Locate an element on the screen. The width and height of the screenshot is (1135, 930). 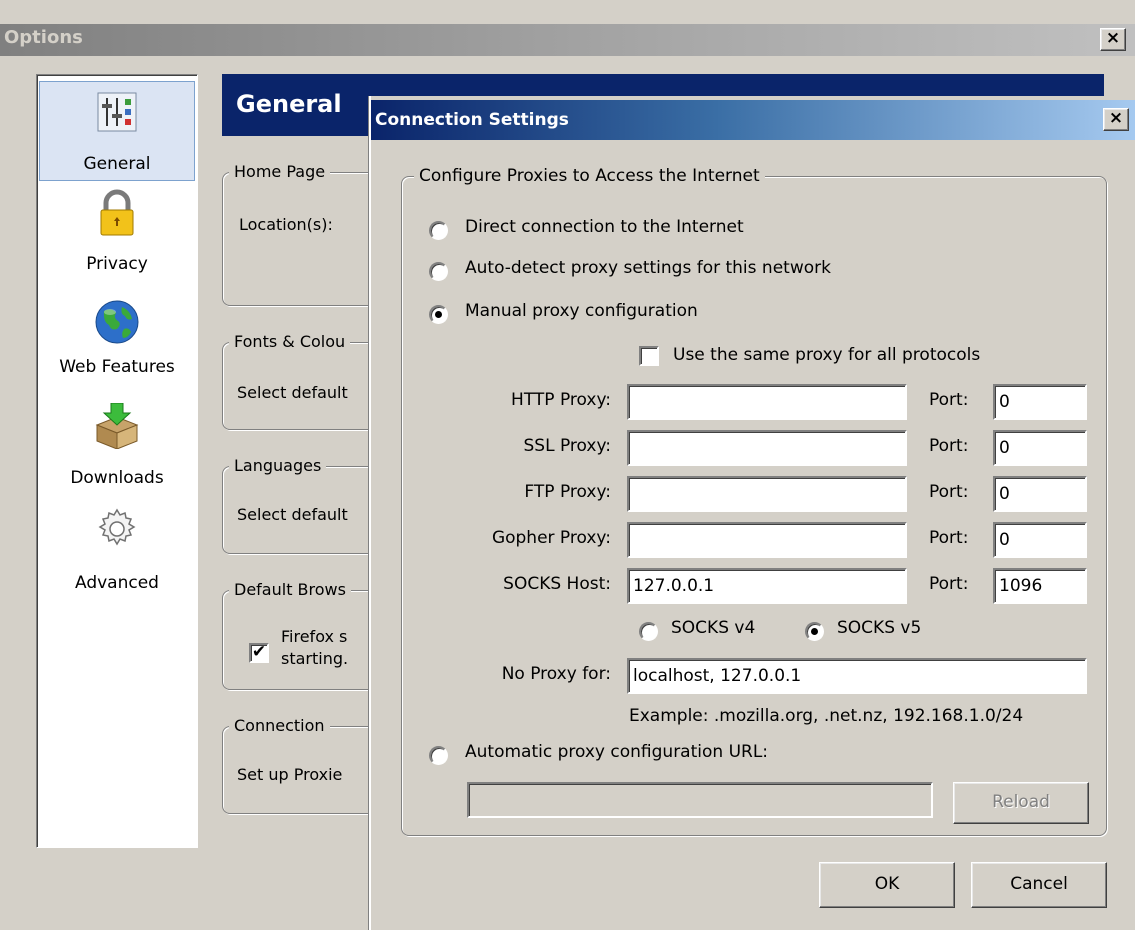
gear-icon is located at coordinates (117, 527).